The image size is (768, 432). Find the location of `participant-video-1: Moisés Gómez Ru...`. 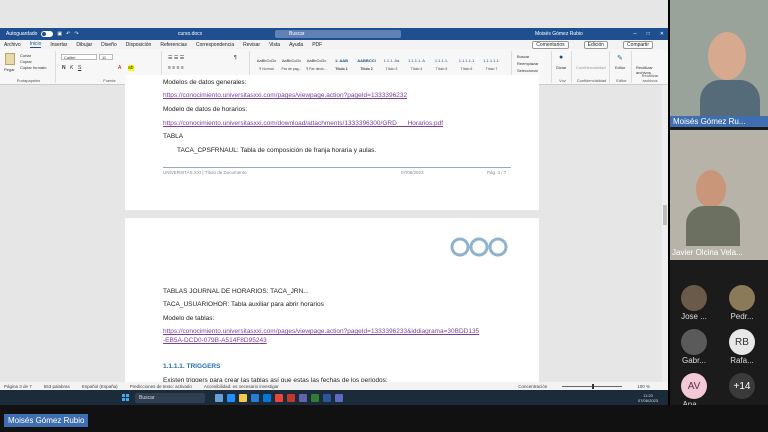

participant-video-1: Moisés Gómez Ru... is located at coordinates (719, 63).